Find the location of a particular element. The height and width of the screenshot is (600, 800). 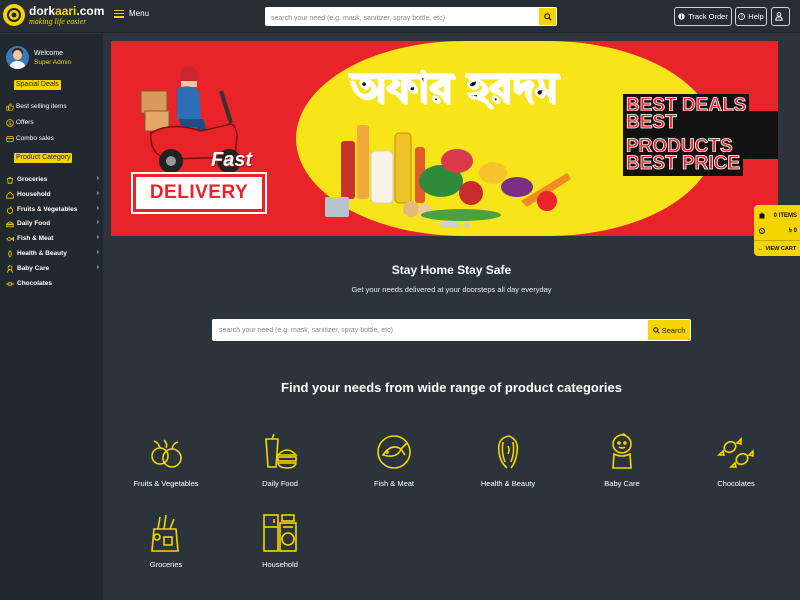

sidebar-category-health-beauty: Health & Beauty › is located at coordinates (52, 253).